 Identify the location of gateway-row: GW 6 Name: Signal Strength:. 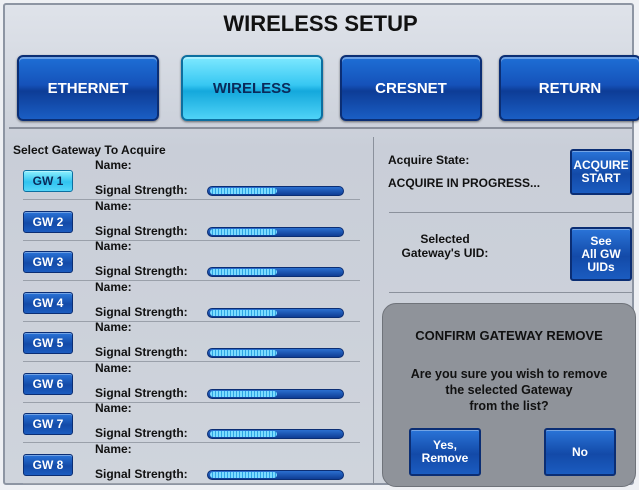
(187, 381).